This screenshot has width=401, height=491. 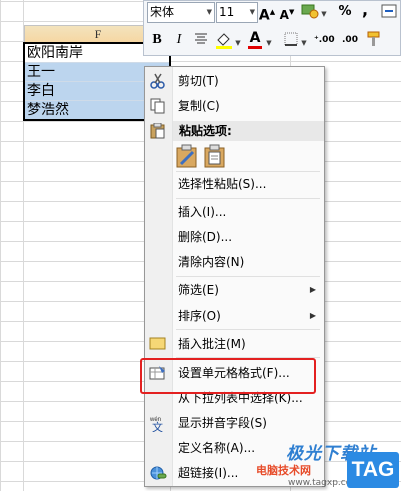 I want to click on comment-icon, so click(x=157, y=343).